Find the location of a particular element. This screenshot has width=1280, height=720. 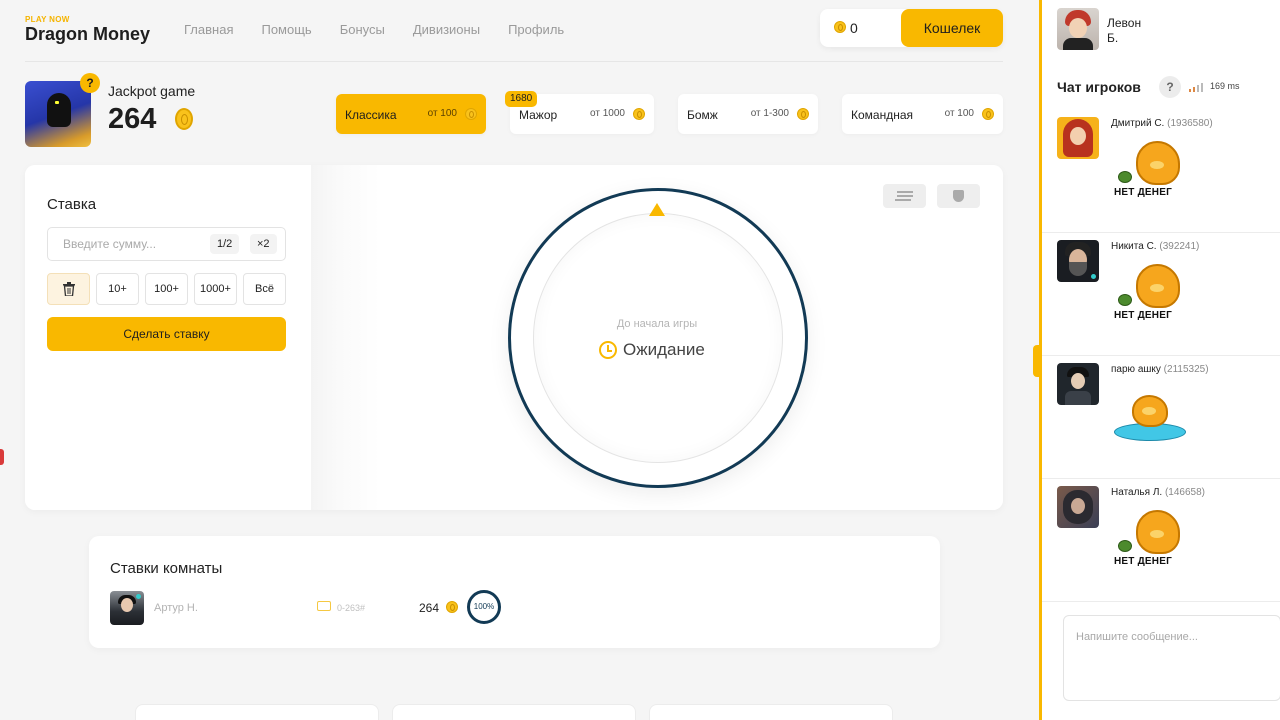

nav-help: Помощь is located at coordinates (286, 29).